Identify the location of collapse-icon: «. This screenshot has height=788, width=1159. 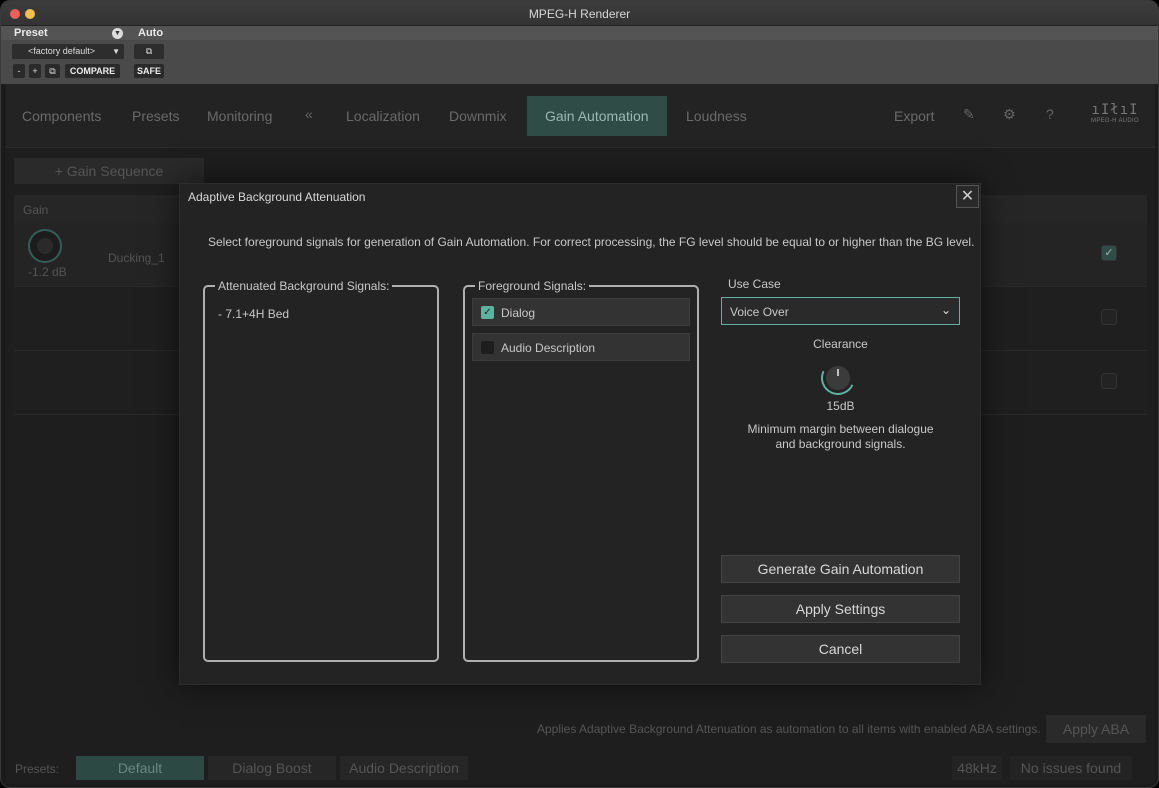
(309, 114).